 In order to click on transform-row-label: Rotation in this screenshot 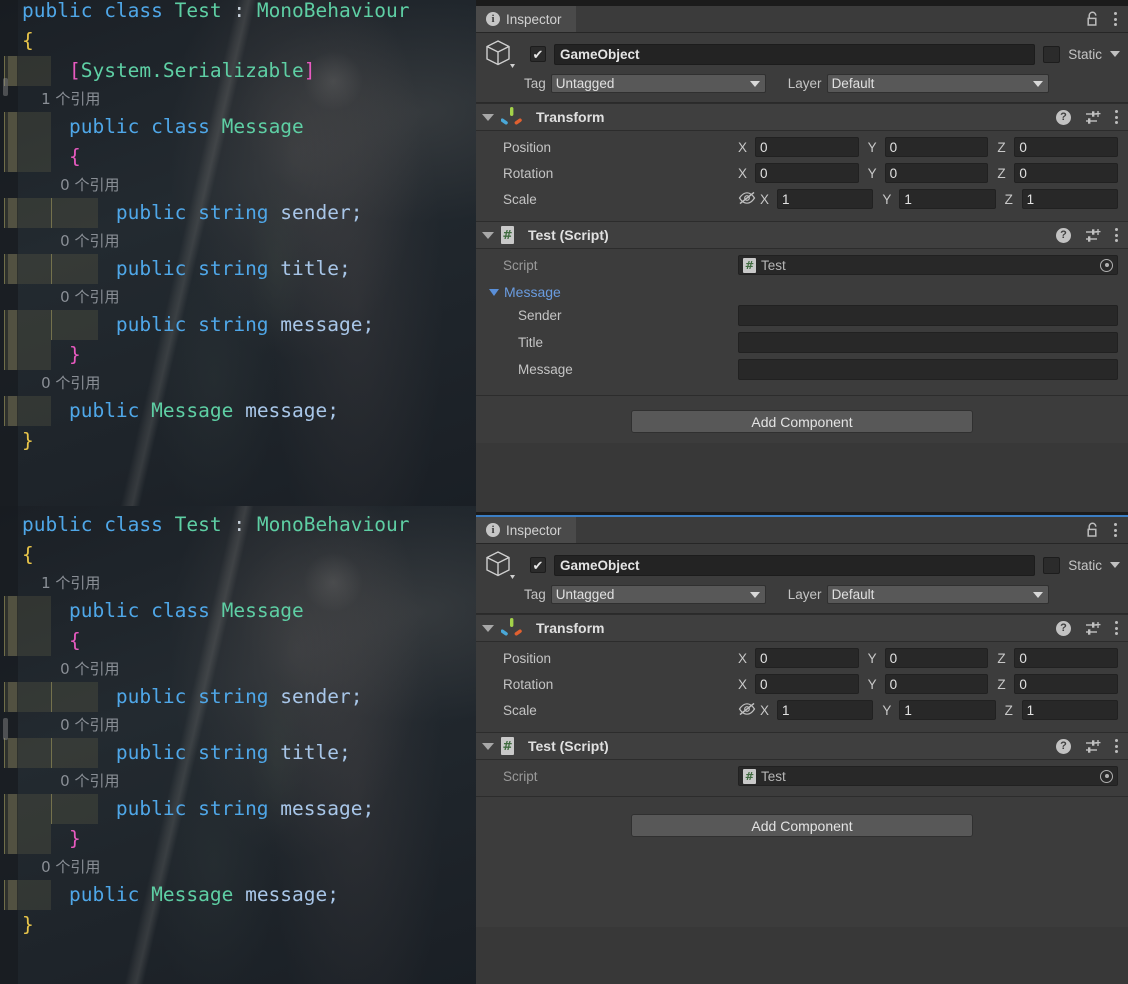, I will do `click(528, 684)`.